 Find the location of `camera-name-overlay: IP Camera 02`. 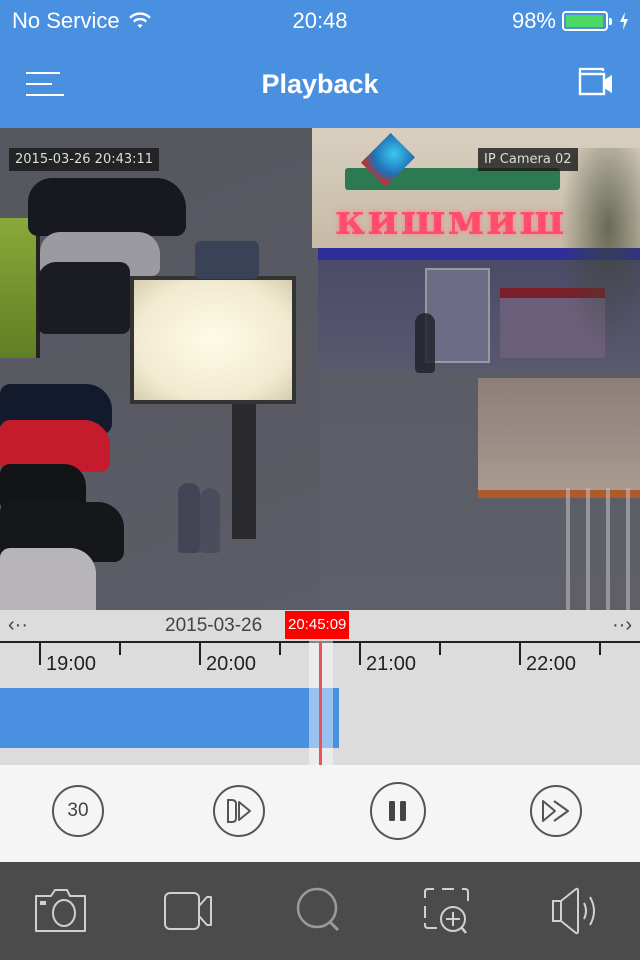

camera-name-overlay: IP Camera 02 is located at coordinates (528, 159).